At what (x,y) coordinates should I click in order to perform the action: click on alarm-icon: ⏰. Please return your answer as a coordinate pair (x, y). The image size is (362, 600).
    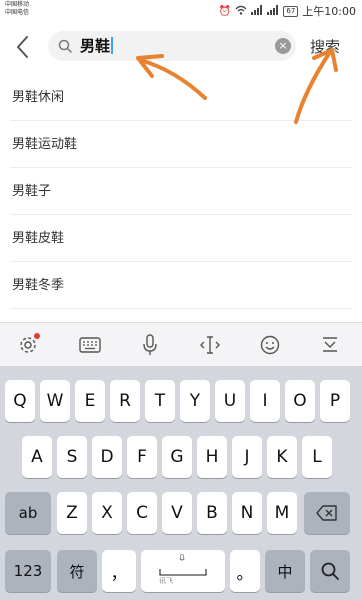
    Looking at the image, I should click on (225, 11).